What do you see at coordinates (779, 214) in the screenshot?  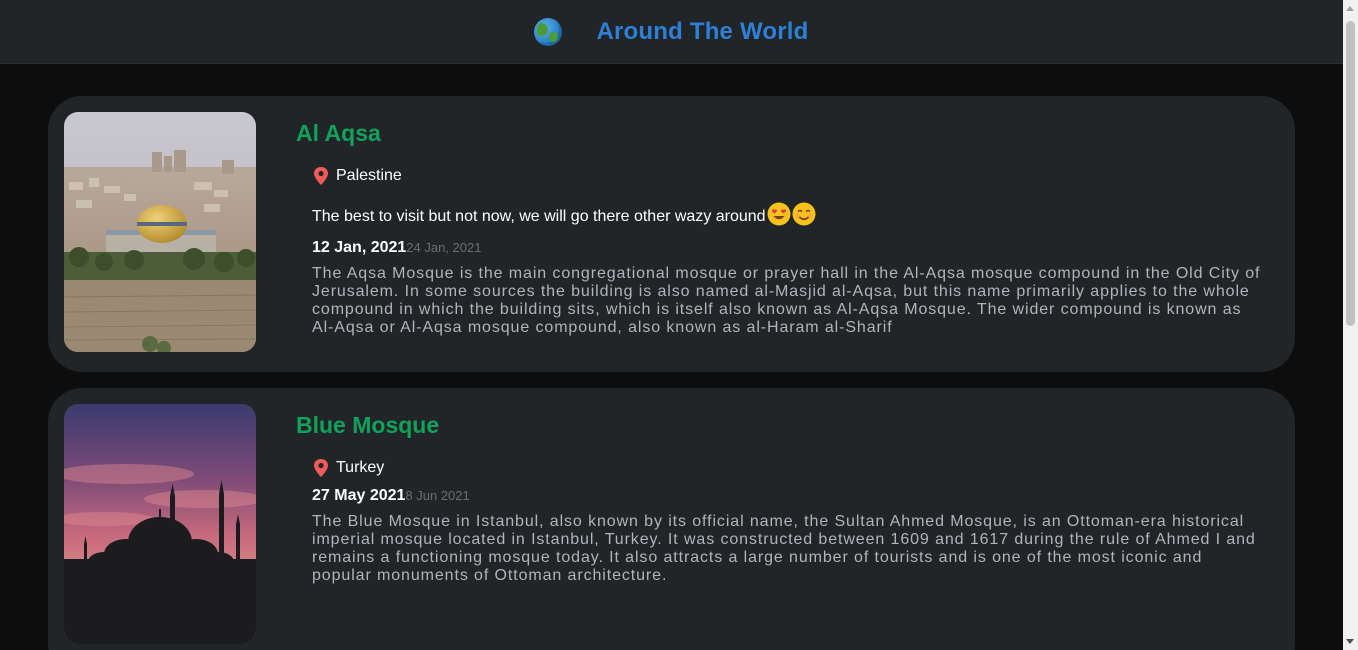 I see `heart-eyes-emoji-icon` at bounding box center [779, 214].